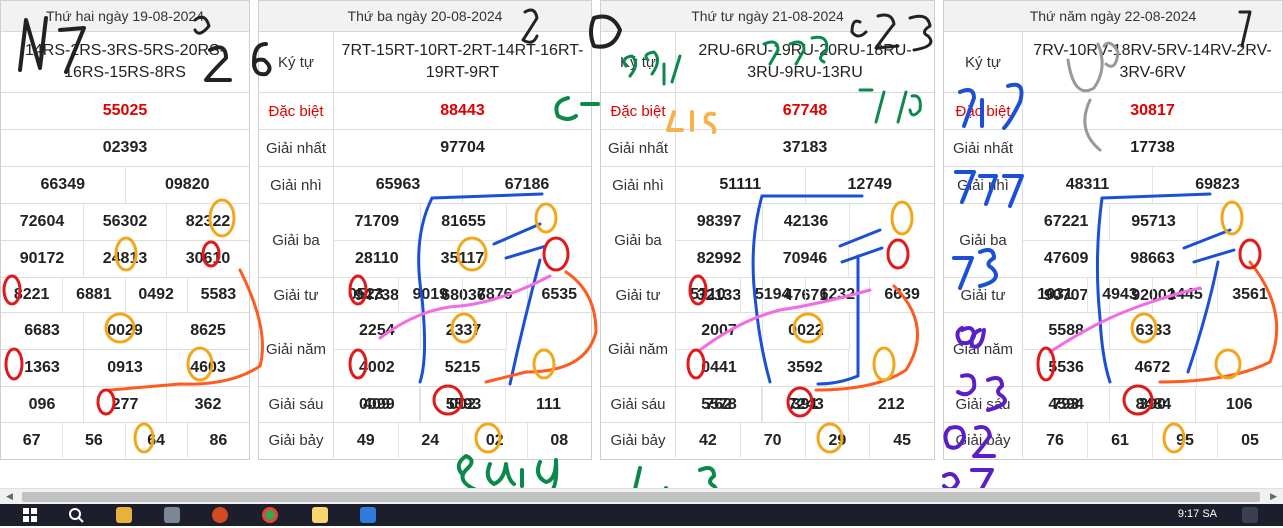 The height and width of the screenshot is (528, 1283). Describe the element at coordinates (1273, 496) in the screenshot. I see `scroll-right-icon: ▶` at that location.